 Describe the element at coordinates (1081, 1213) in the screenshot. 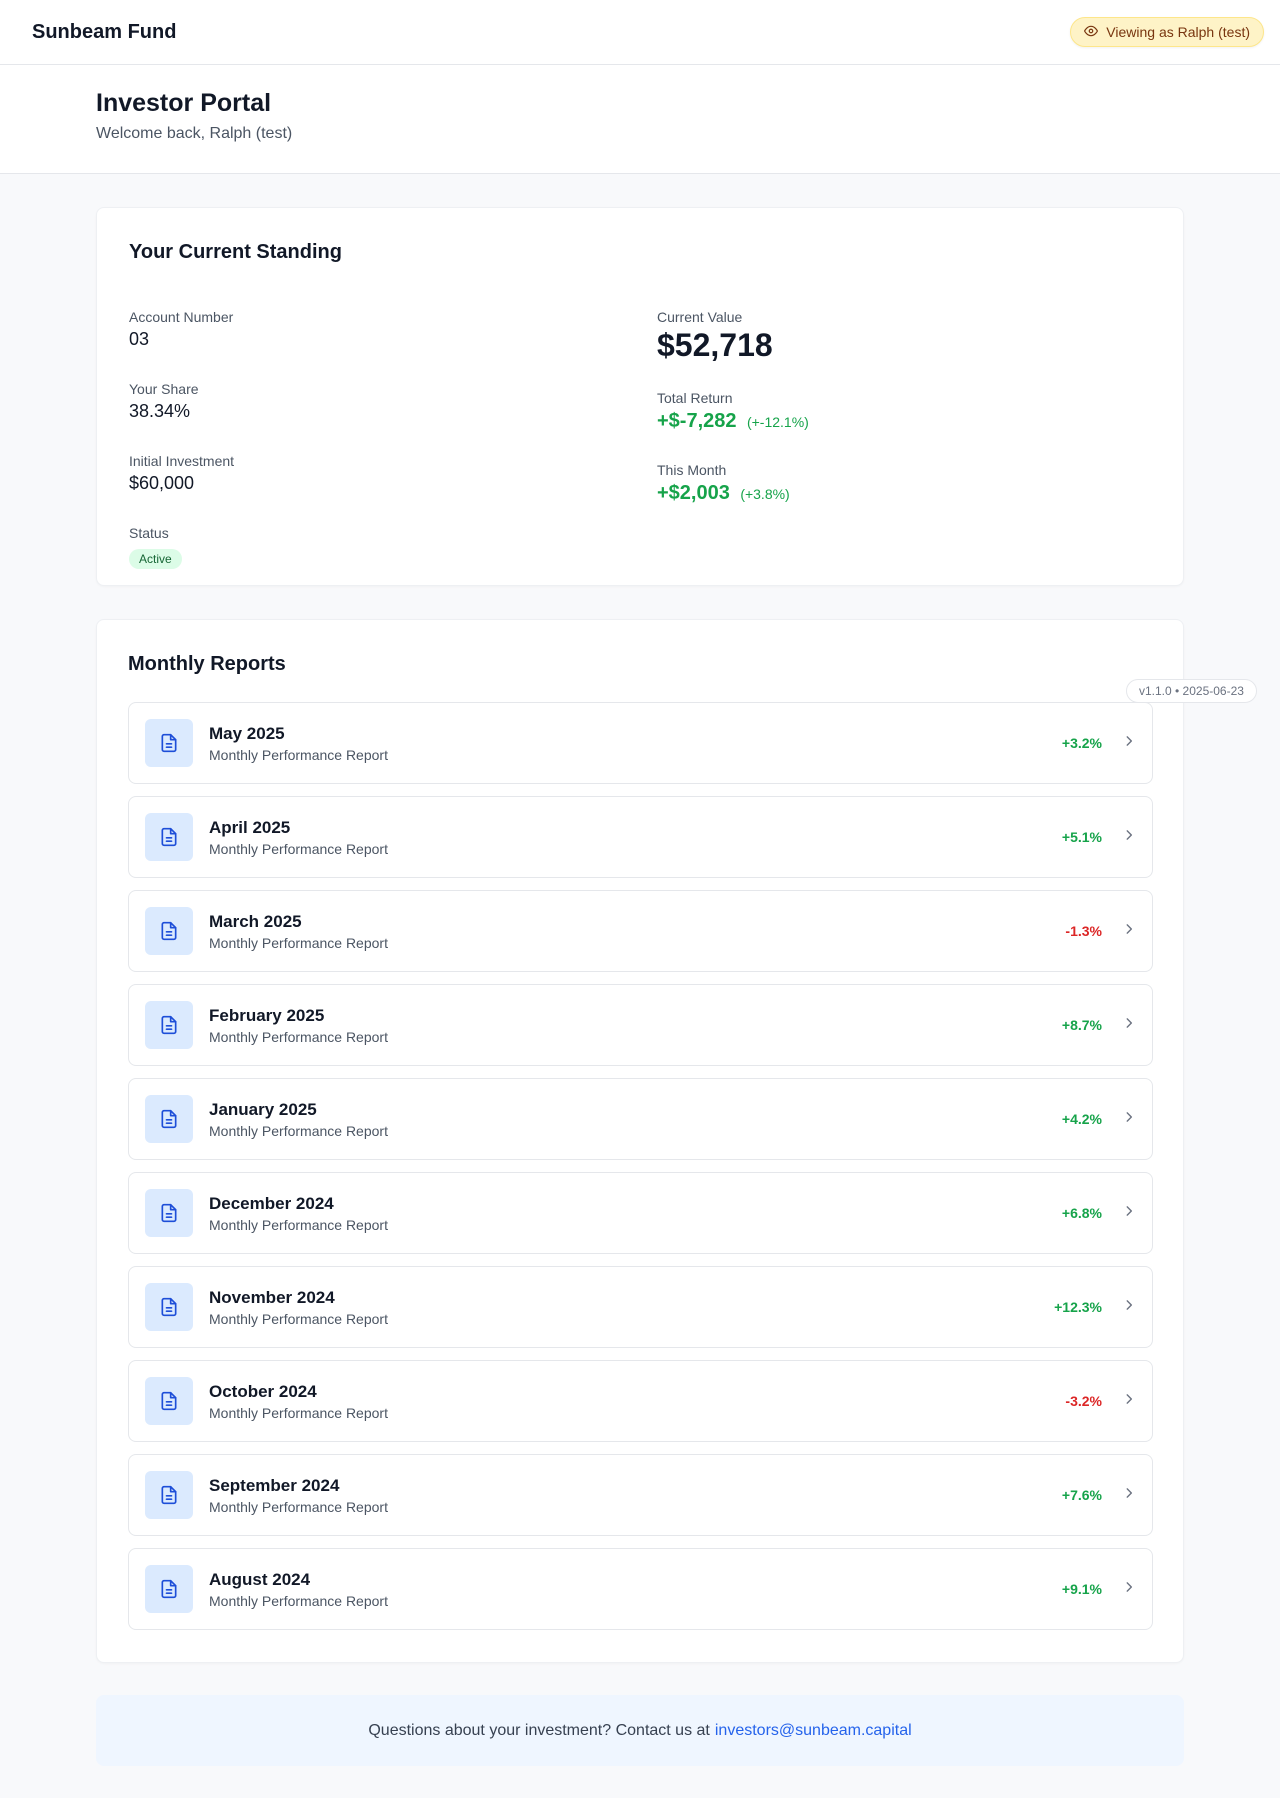

I see `report-change: +6.8%` at that location.